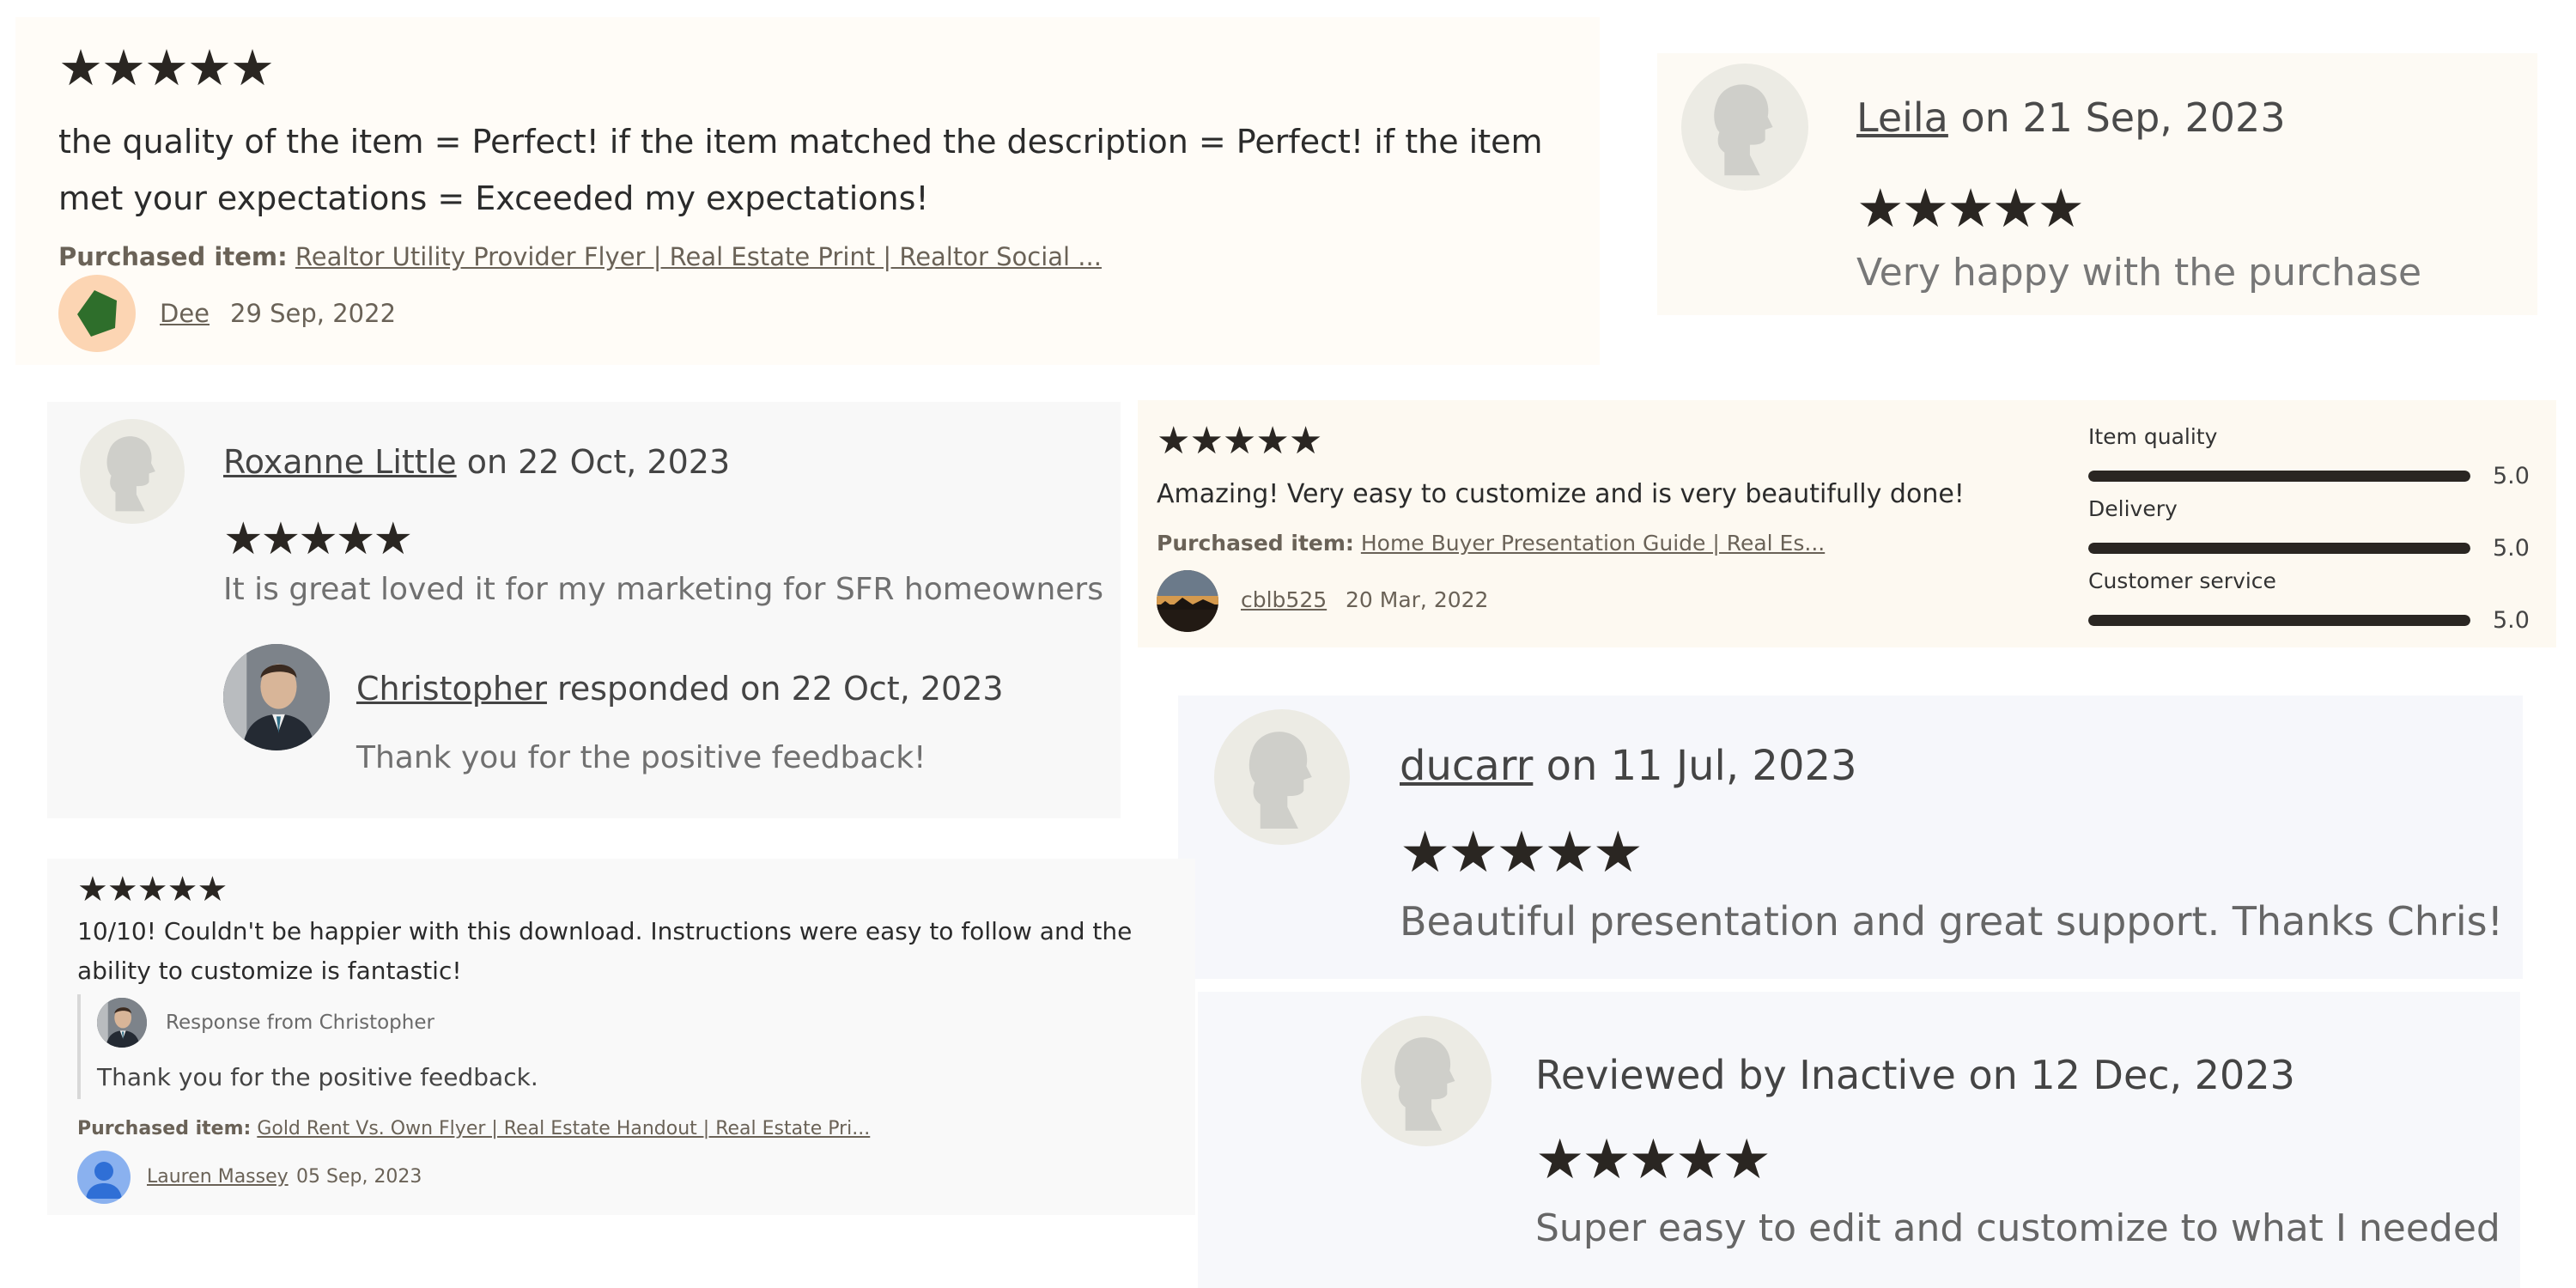 This screenshot has height=1288, width=2576. I want to click on reviewer-name: Dee, so click(185, 313).